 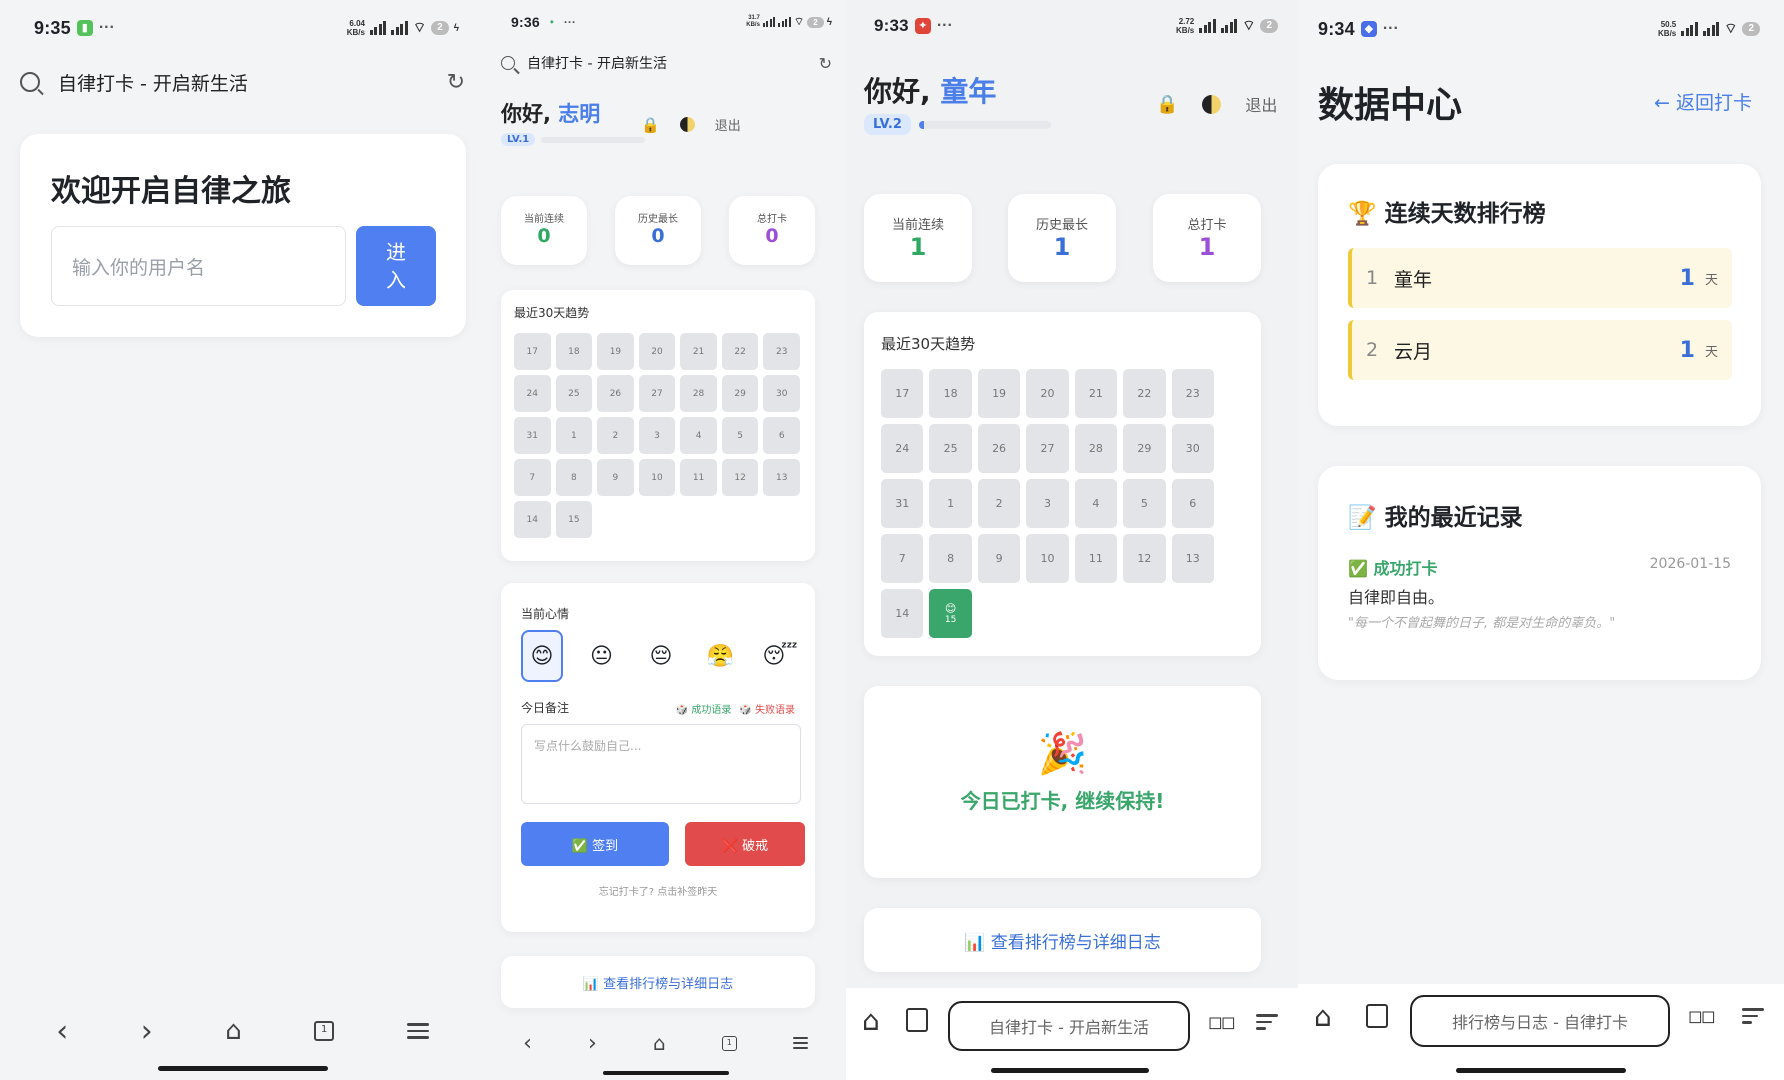 I want to click on ranking-row: 1 童年 1 天, so click(x=1540, y=278).